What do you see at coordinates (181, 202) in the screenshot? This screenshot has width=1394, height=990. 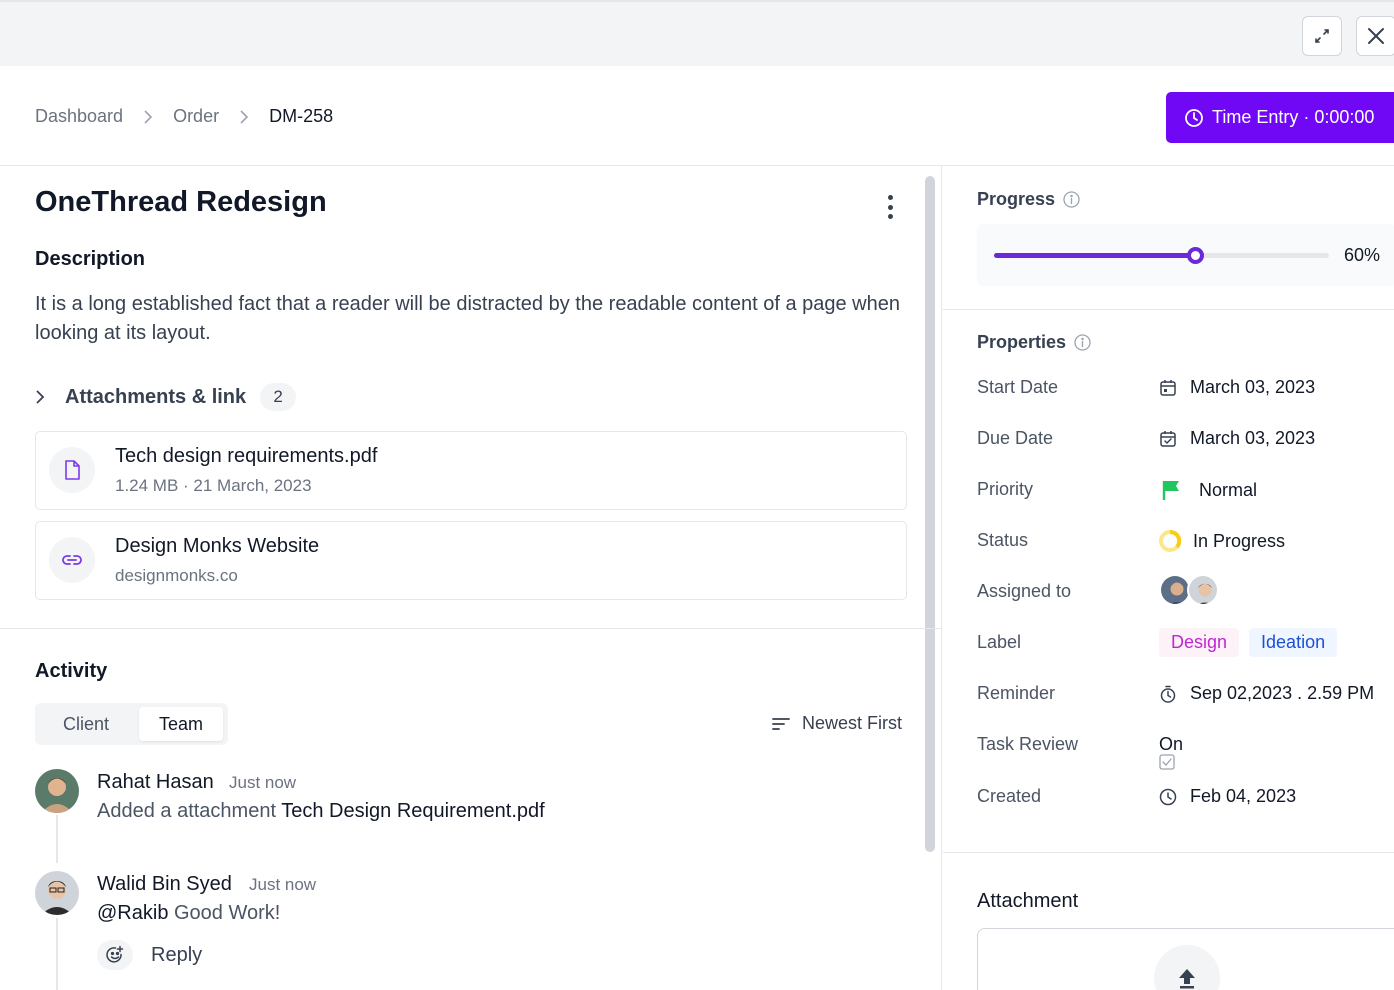 I see `task-title: OneThread Redesign` at bounding box center [181, 202].